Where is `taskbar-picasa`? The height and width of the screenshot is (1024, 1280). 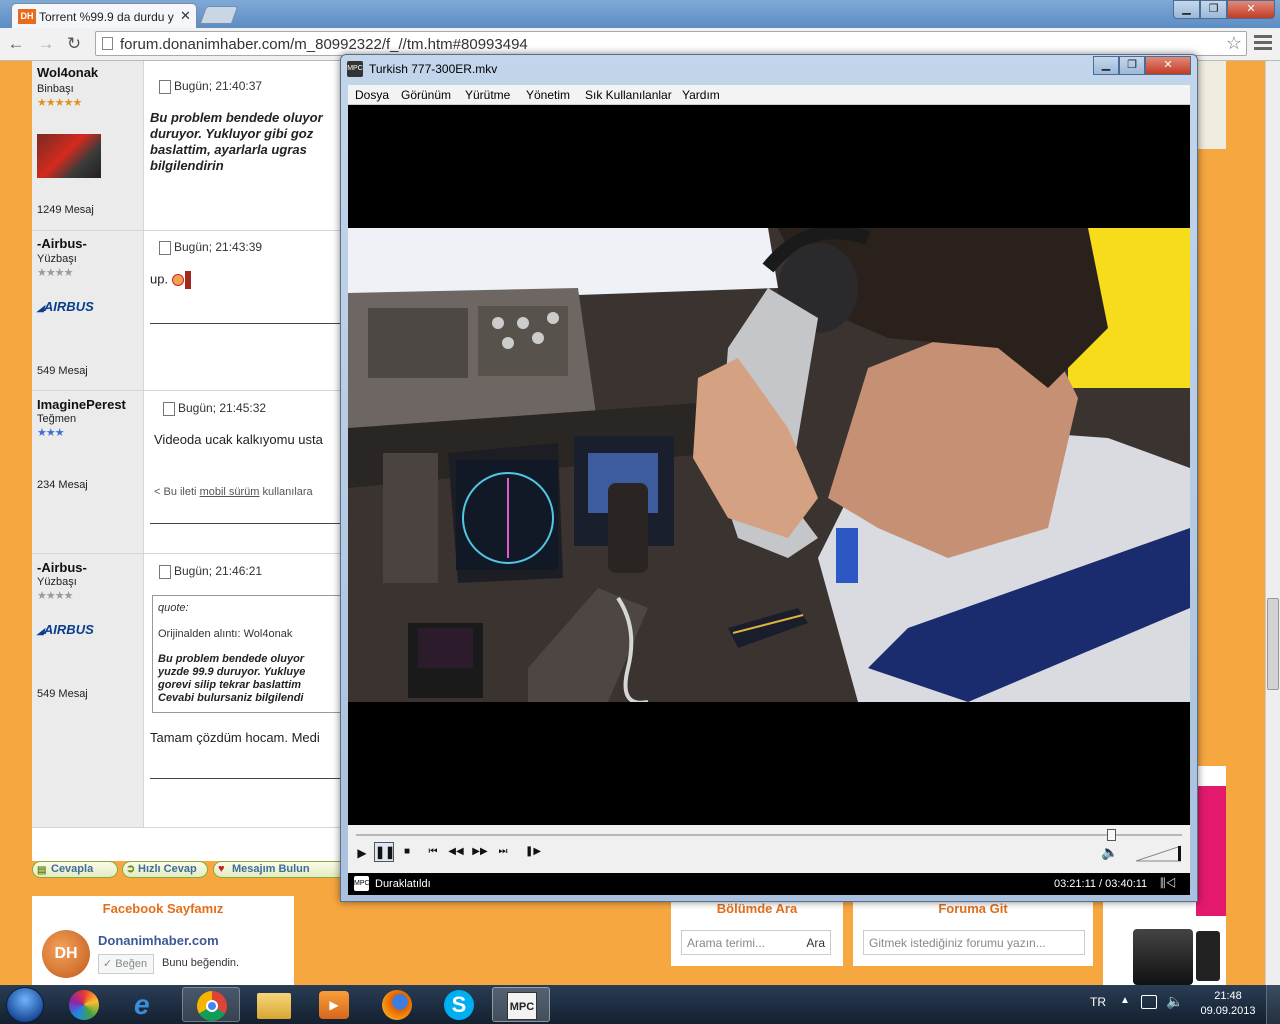 taskbar-picasa is located at coordinates (84, 1004).